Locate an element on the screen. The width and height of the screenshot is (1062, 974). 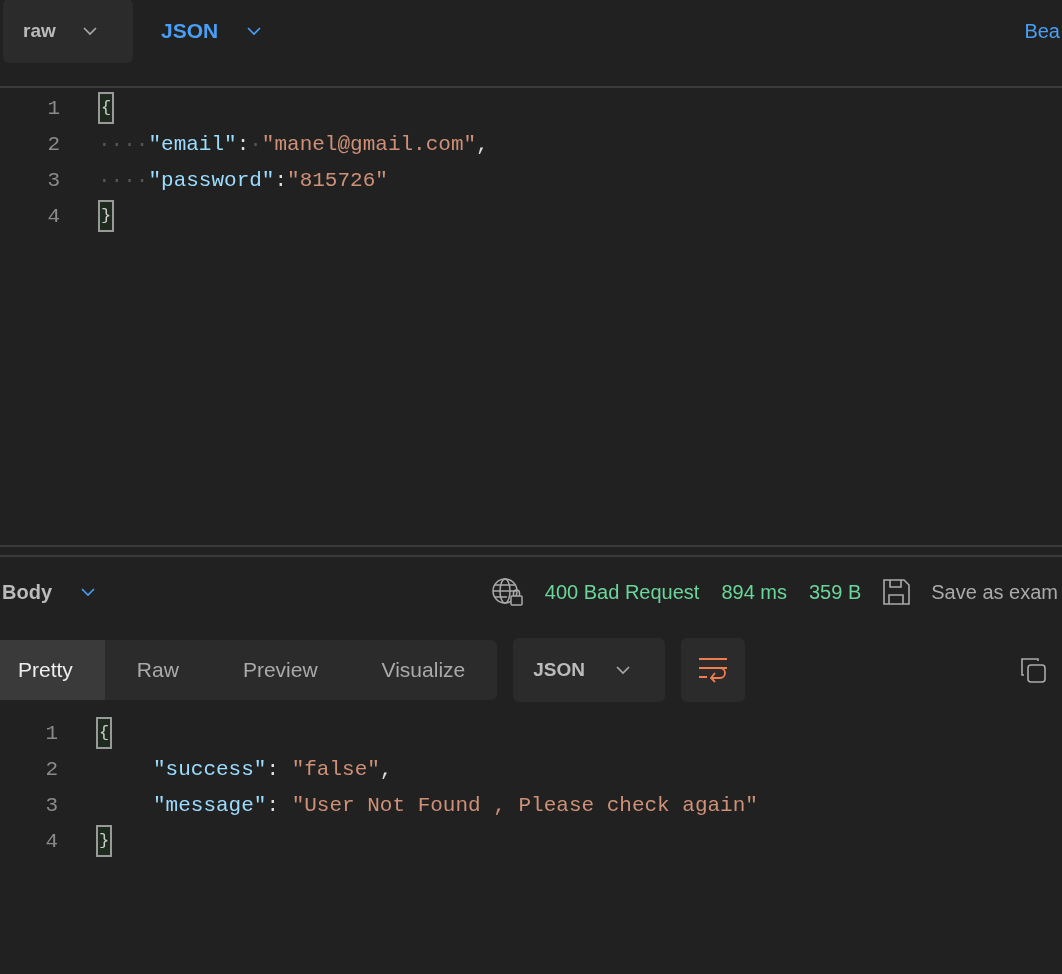
json-key: "success" is located at coordinates (210, 769).